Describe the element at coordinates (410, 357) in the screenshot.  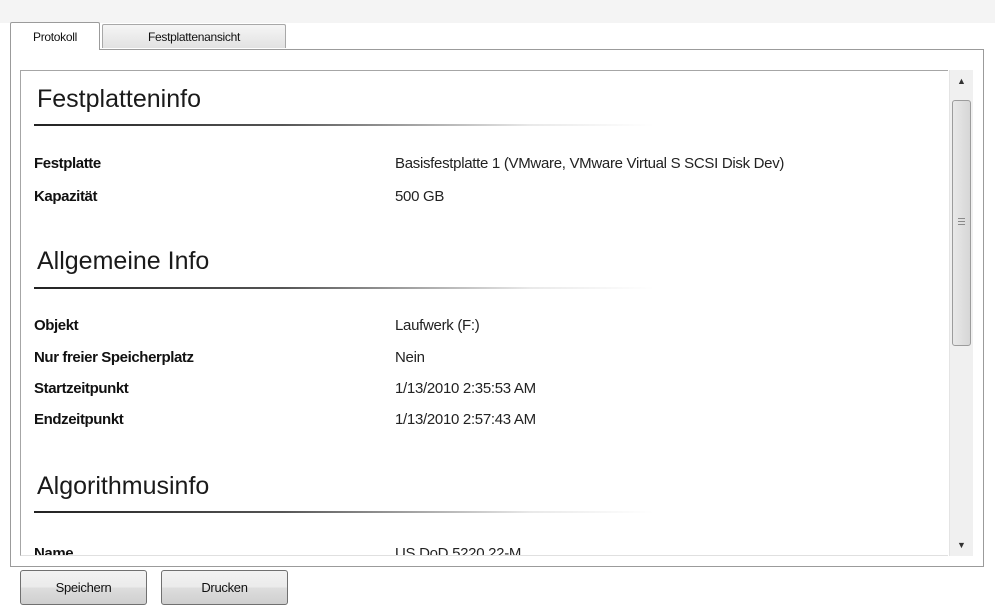
I see `row-value-nur-freier-speicherplatz: Nein` at that location.